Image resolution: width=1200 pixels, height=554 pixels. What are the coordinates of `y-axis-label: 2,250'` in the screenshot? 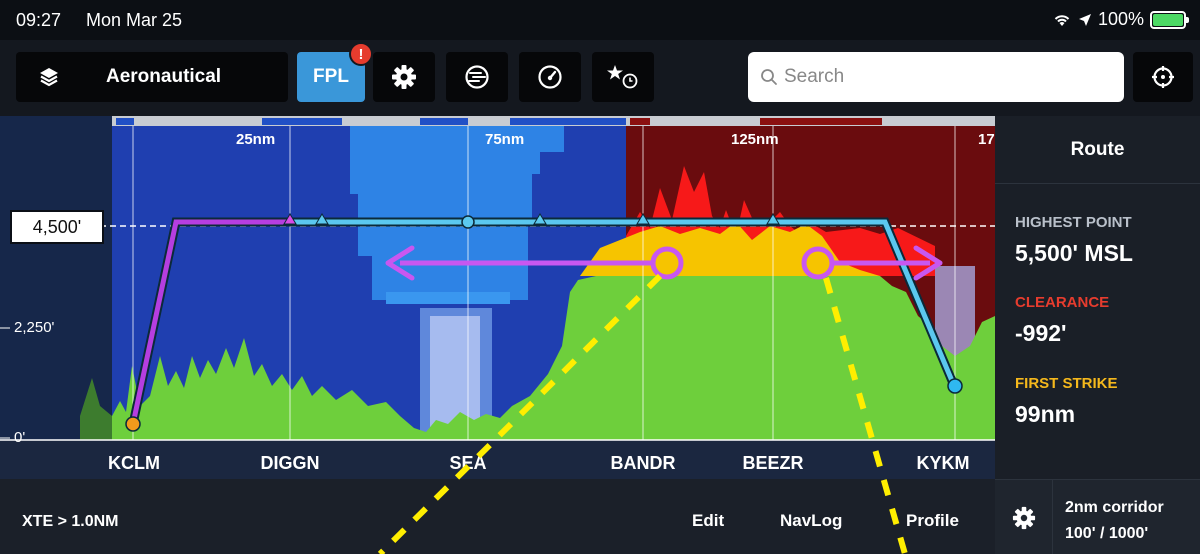 It's located at (34, 327).